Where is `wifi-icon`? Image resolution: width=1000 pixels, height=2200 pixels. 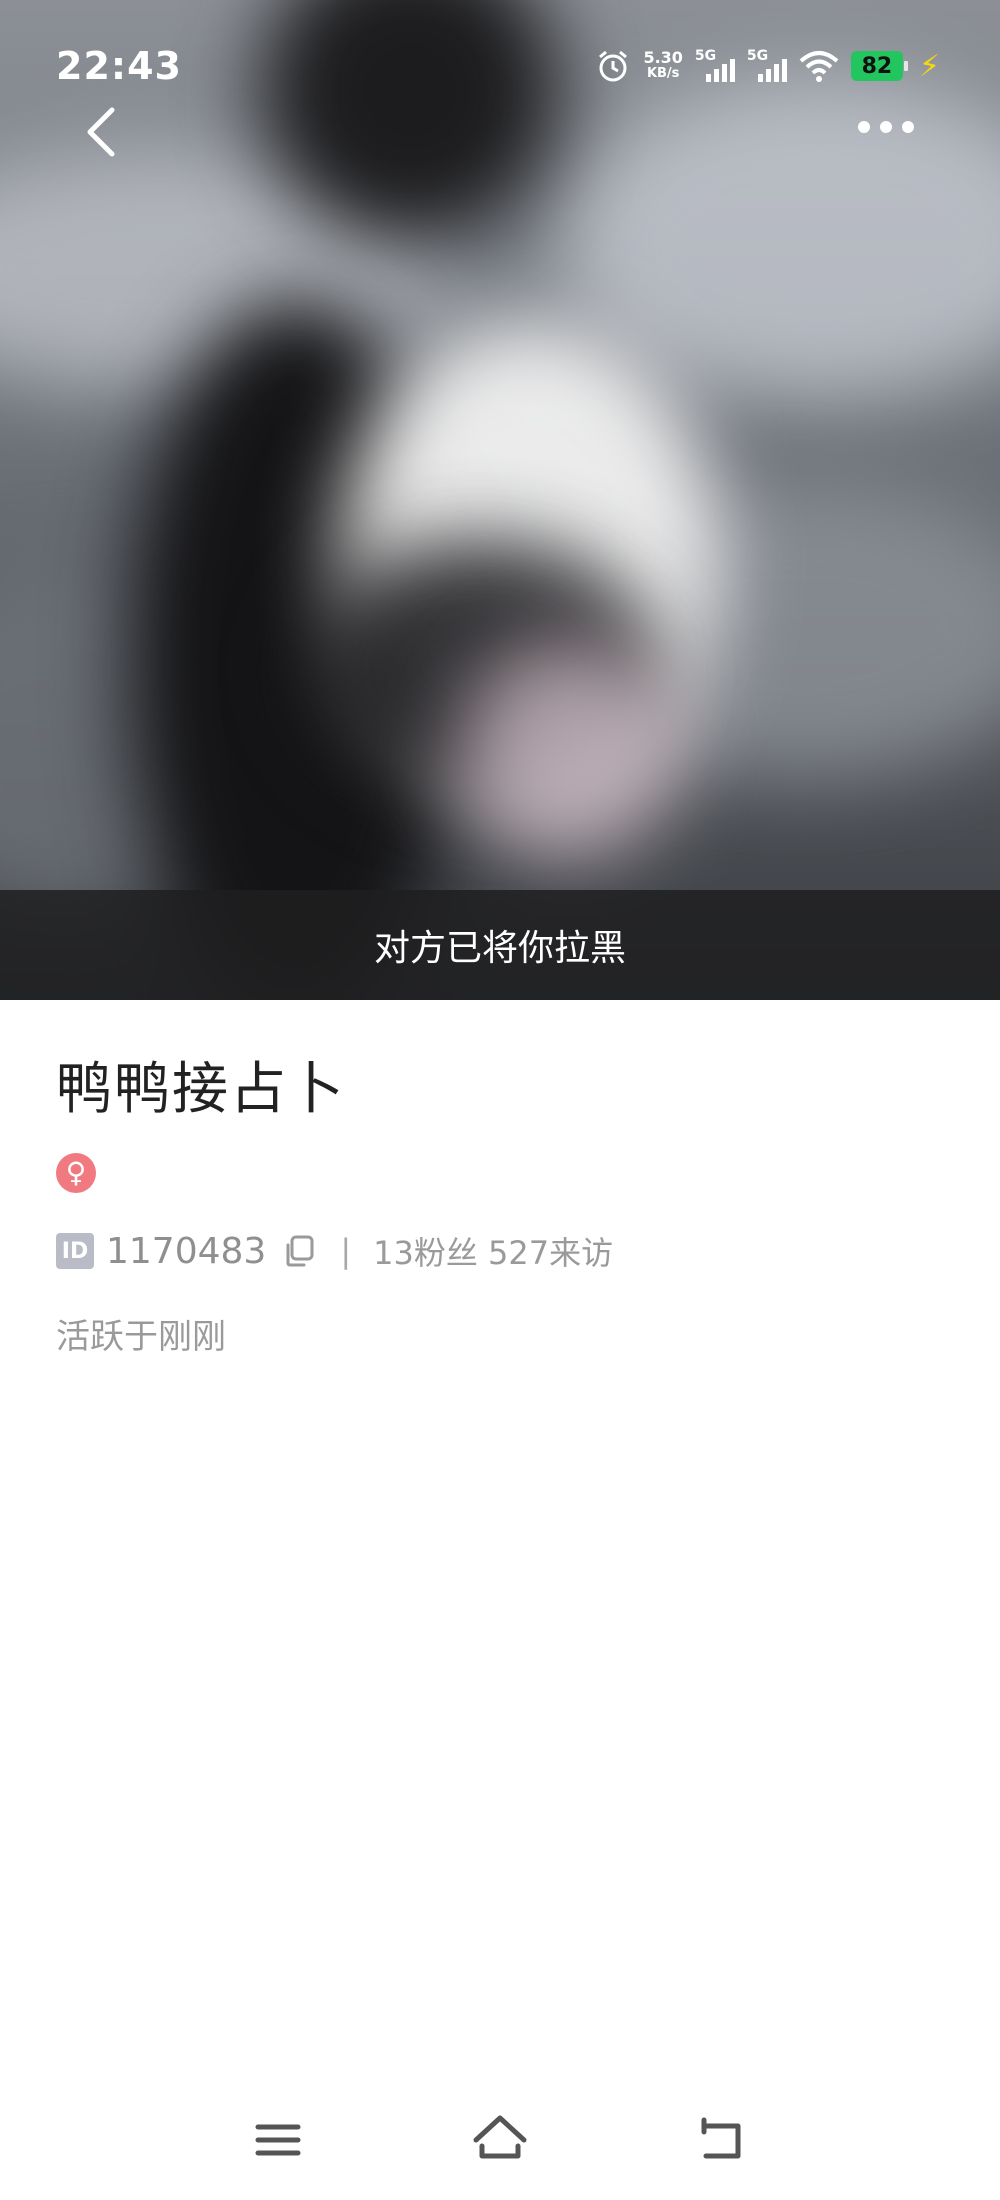 wifi-icon is located at coordinates (819, 66).